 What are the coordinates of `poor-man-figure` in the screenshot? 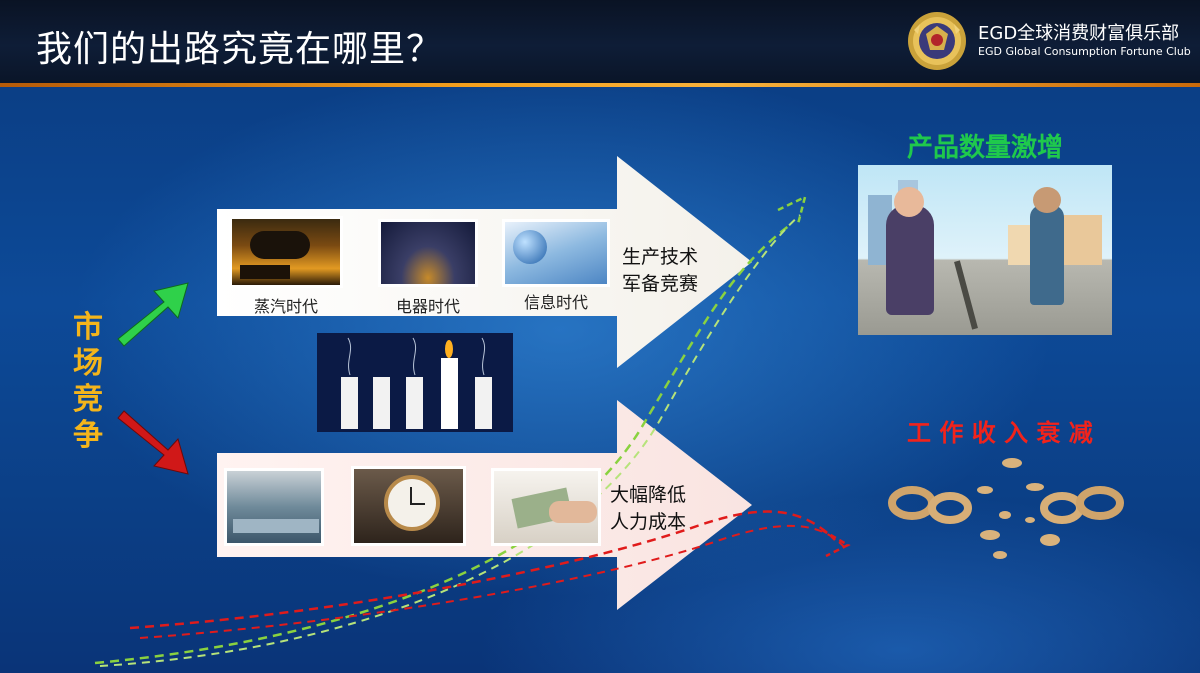 It's located at (1047, 255).